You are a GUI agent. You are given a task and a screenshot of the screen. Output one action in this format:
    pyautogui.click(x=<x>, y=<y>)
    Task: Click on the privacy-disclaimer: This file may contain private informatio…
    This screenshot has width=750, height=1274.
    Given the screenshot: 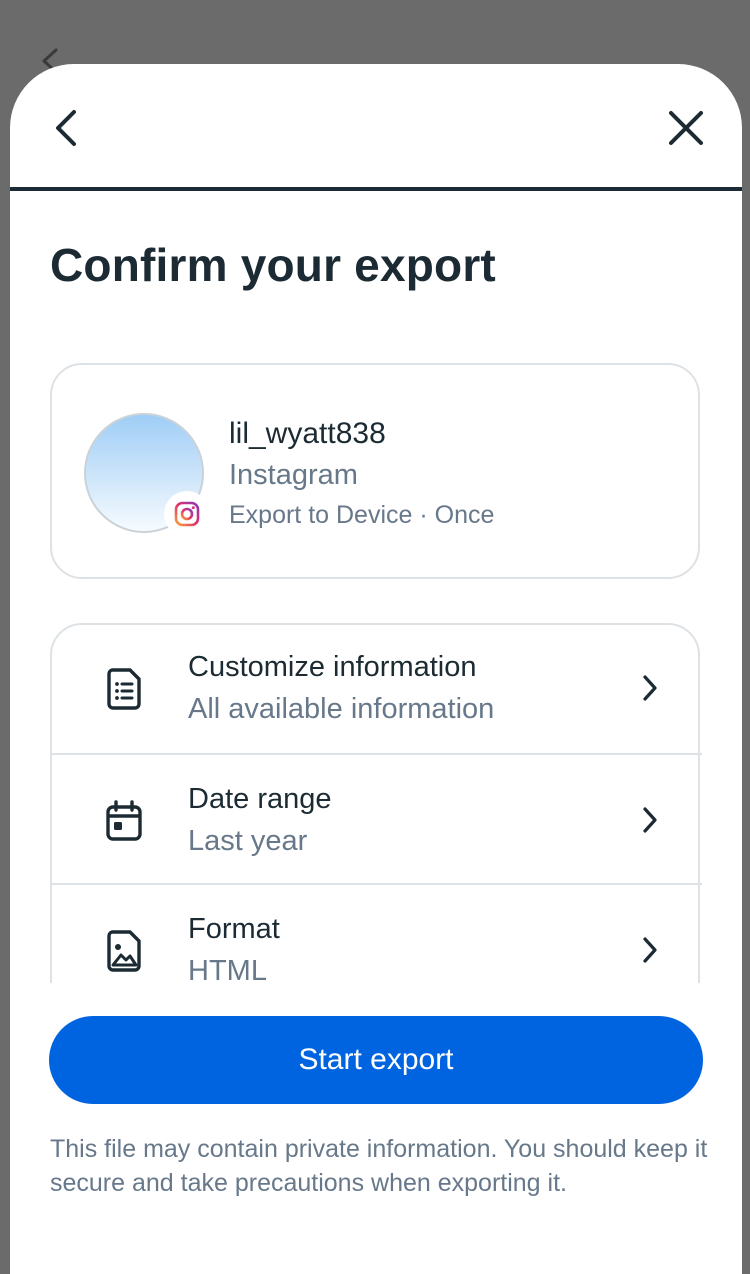 What is the action you would take?
    pyautogui.click(x=379, y=1166)
    